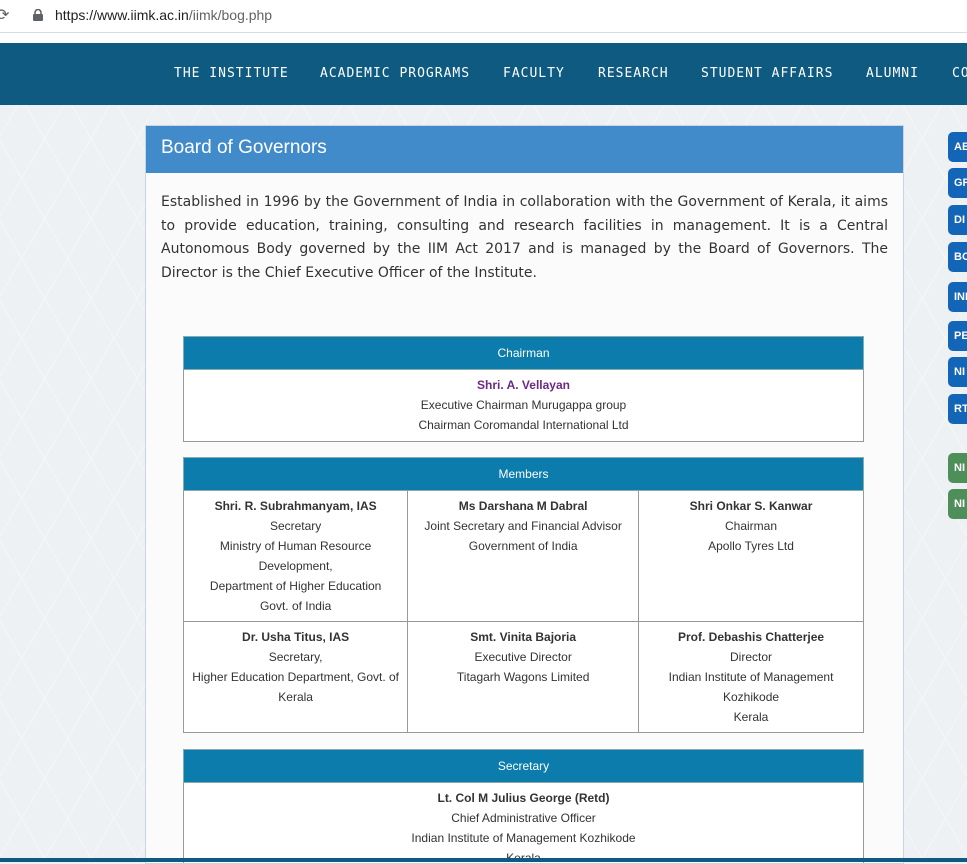 This screenshot has height=864, width=967. I want to click on chairman-line: Executive Chairman Murugappa group, so click(523, 405).